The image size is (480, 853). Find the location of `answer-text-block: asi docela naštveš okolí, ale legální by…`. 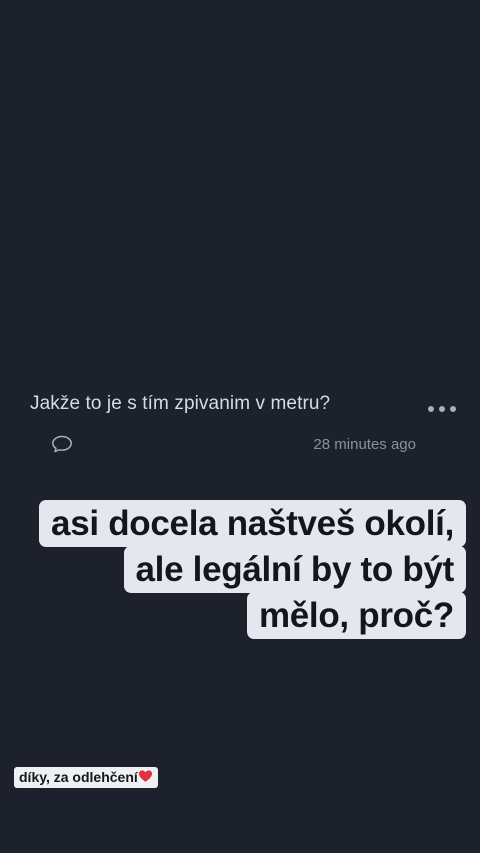

answer-text-block: asi docela naštveš okolí, ale legální by… is located at coordinates (252, 569).